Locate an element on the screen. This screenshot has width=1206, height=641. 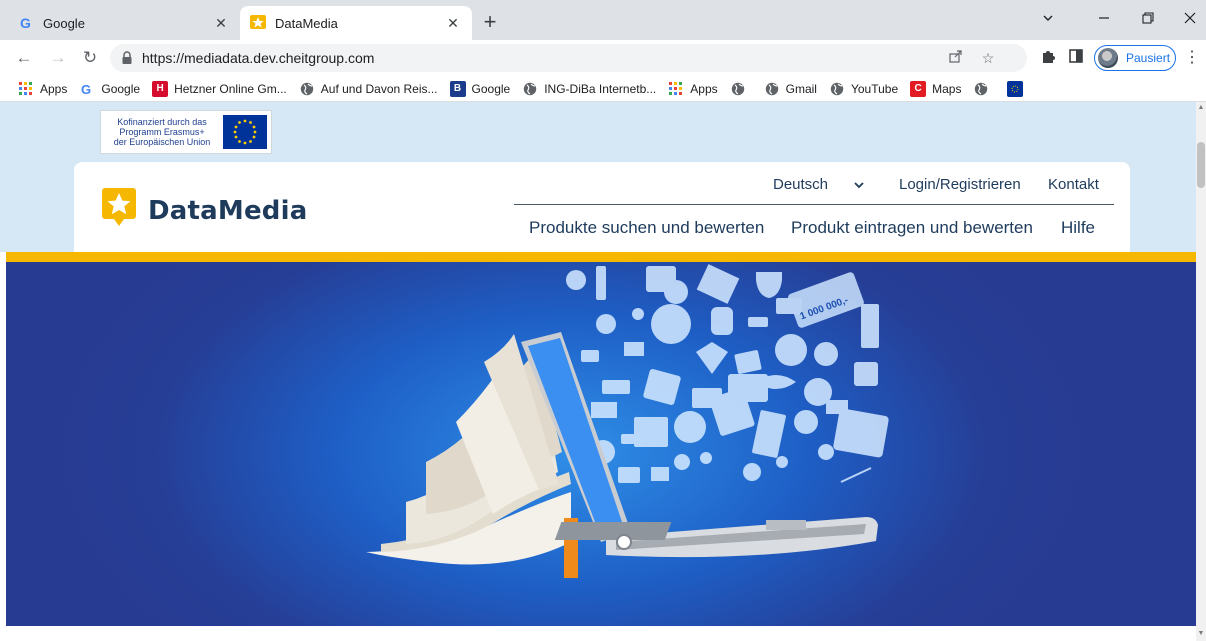
bookmark-label: Maps is located at coordinates (947, 88).